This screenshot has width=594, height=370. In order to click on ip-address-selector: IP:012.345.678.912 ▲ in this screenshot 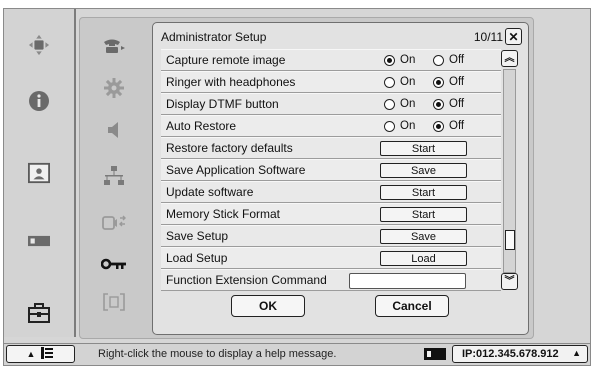, I will do `click(520, 354)`.